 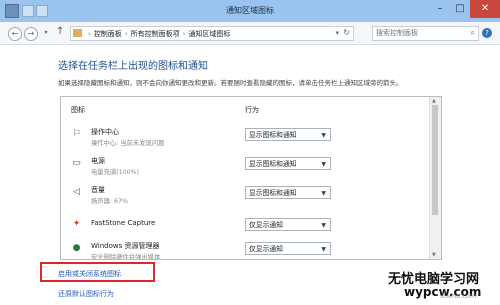 What do you see at coordinates (417, 33) in the screenshot?
I see `search-input` at bounding box center [417, 33].